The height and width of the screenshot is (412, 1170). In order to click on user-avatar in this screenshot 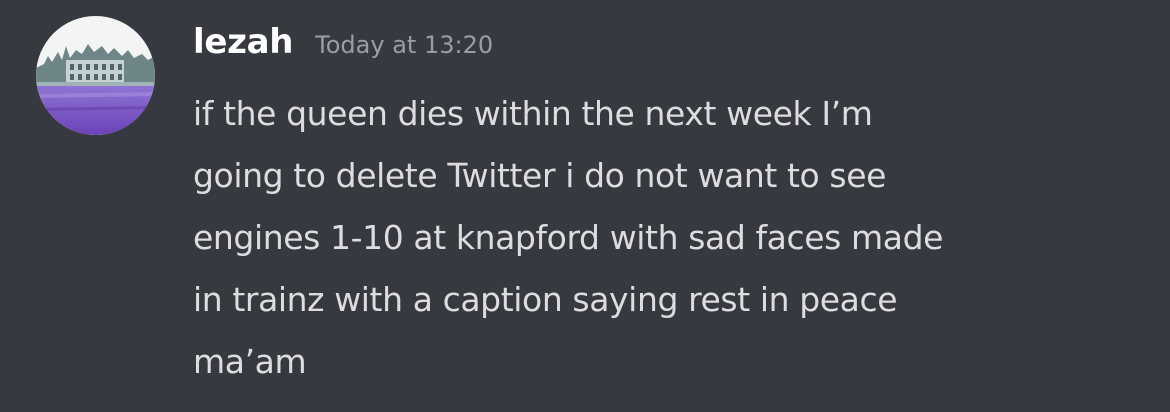, I will do `click(95, 75)`.